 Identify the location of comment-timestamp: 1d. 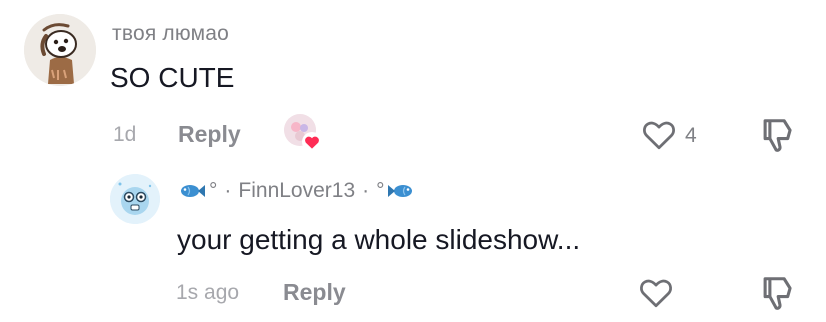
(125, 134).